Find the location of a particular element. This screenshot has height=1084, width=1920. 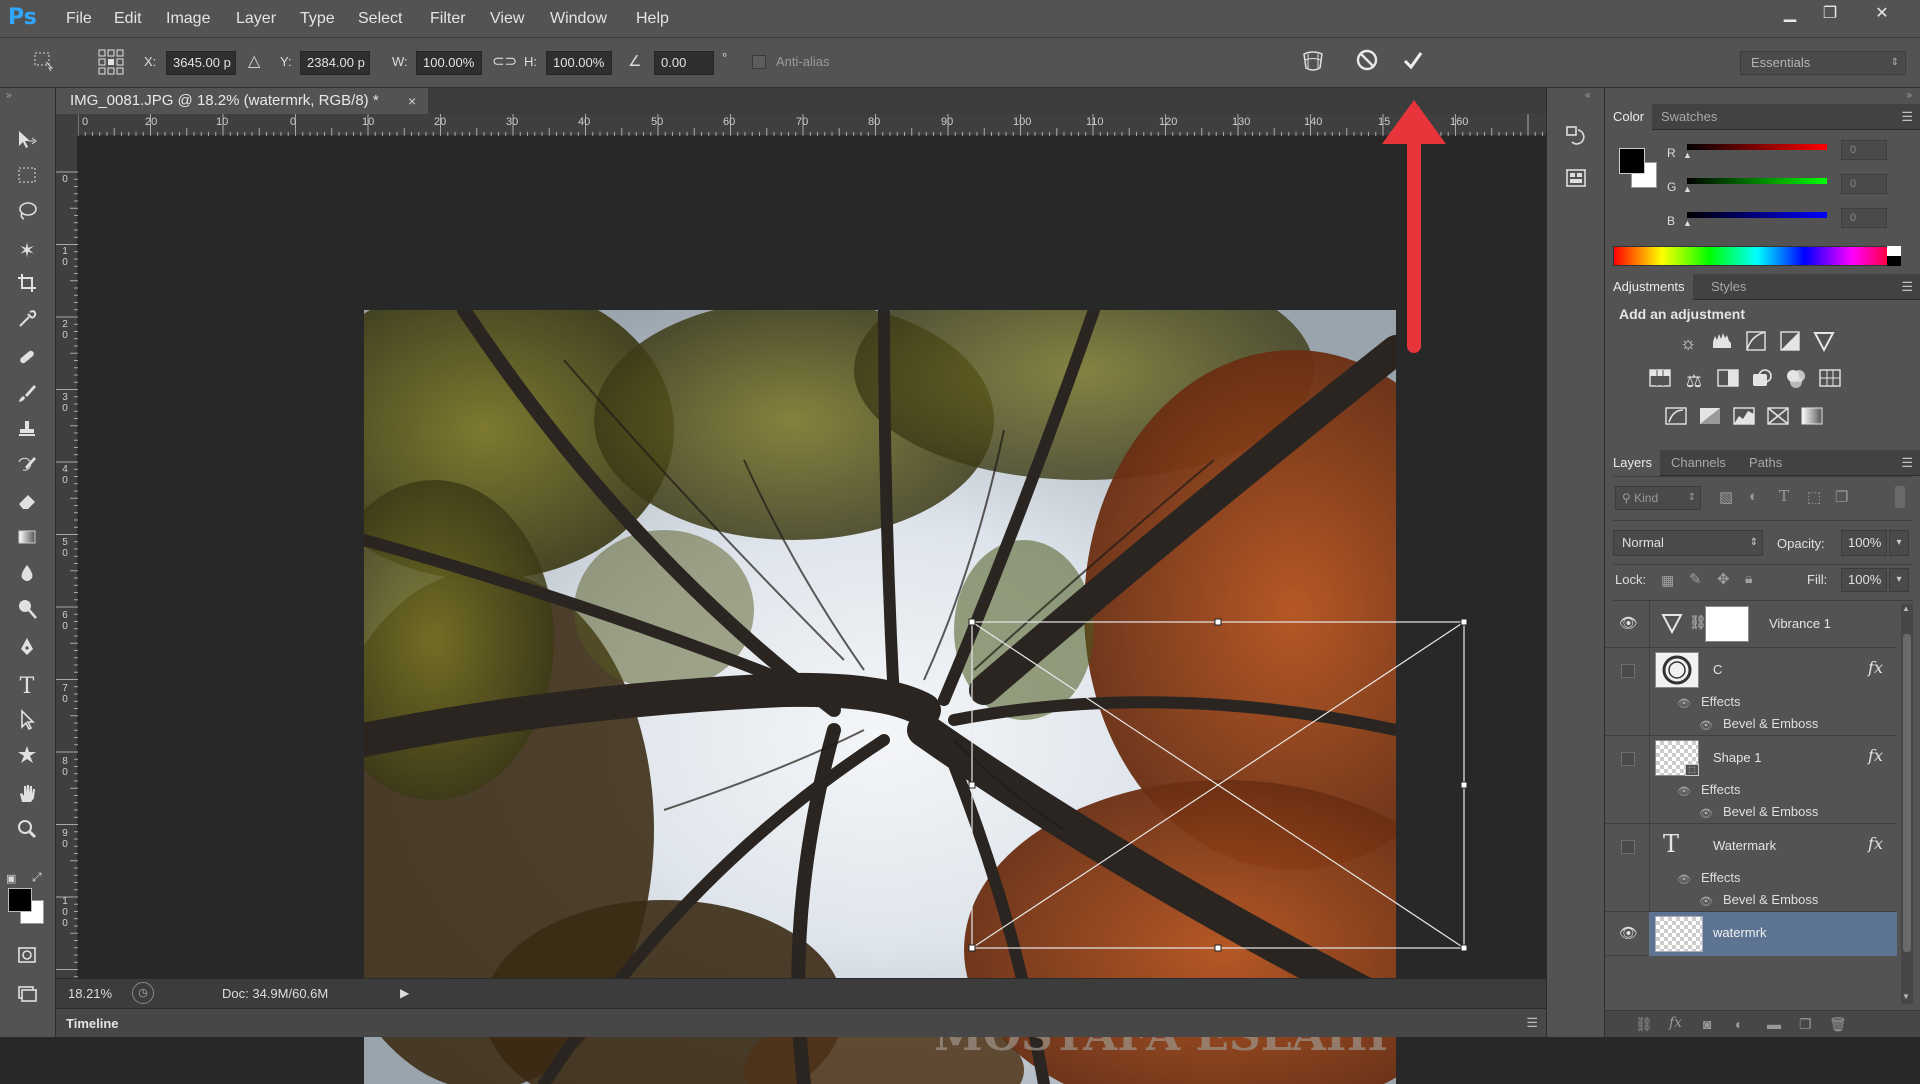

slider-b-track is located at coordinates (1757, 215).